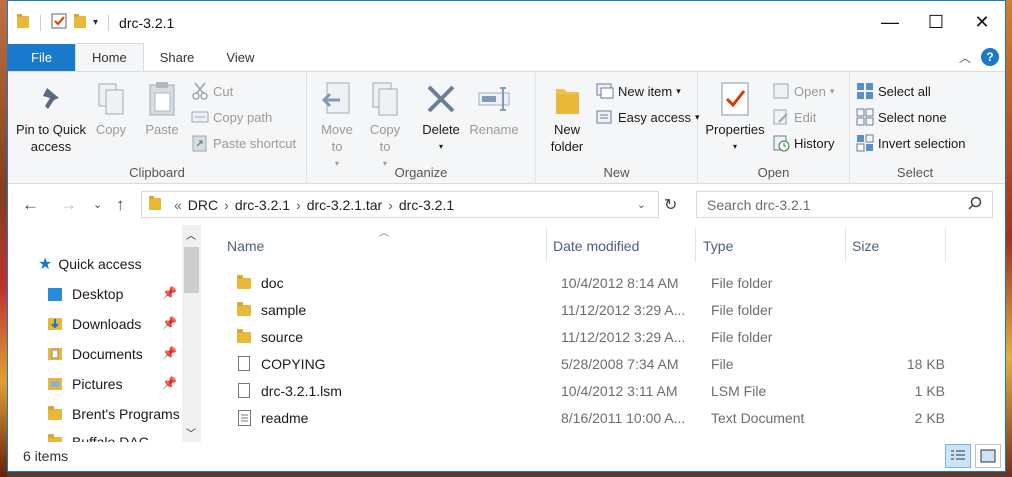 This screenshot has height=477, width=1012. I want to click on rename-button: Rename, so click(494, 109).